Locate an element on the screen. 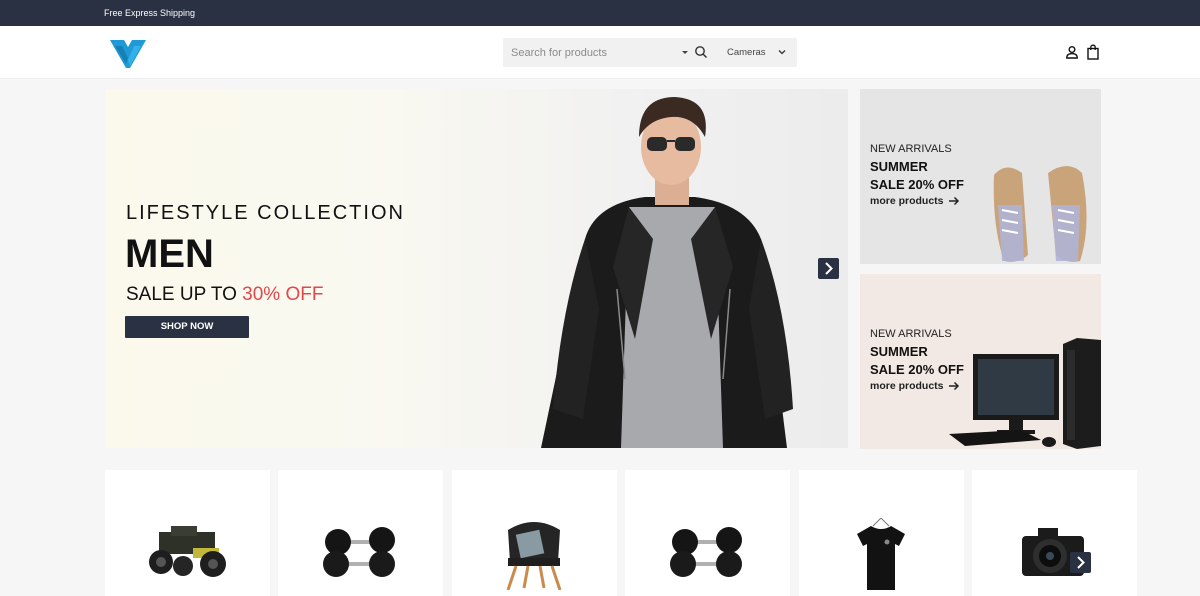  shop-now-button: SHOP NOW is located at coordinates (187, 327).